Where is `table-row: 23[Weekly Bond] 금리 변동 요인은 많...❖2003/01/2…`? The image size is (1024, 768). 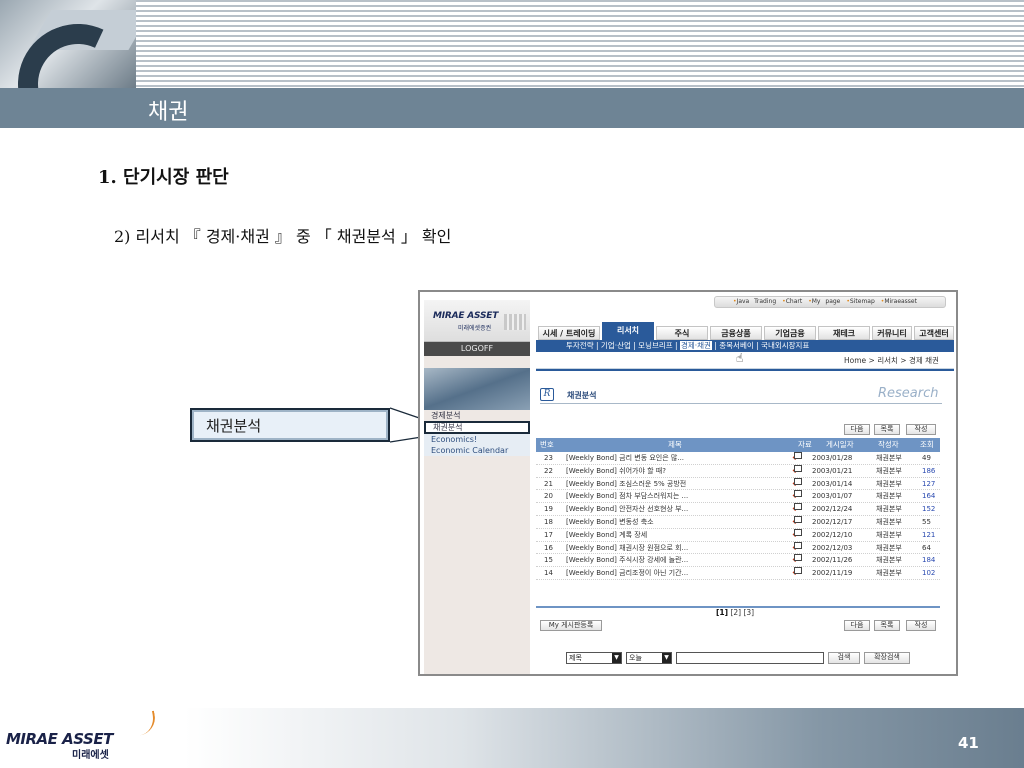 table-row: 23[Weekly Bond] 금리 변동 요인은 많...❖2003/01/2… is located at coordinates (738, 458).